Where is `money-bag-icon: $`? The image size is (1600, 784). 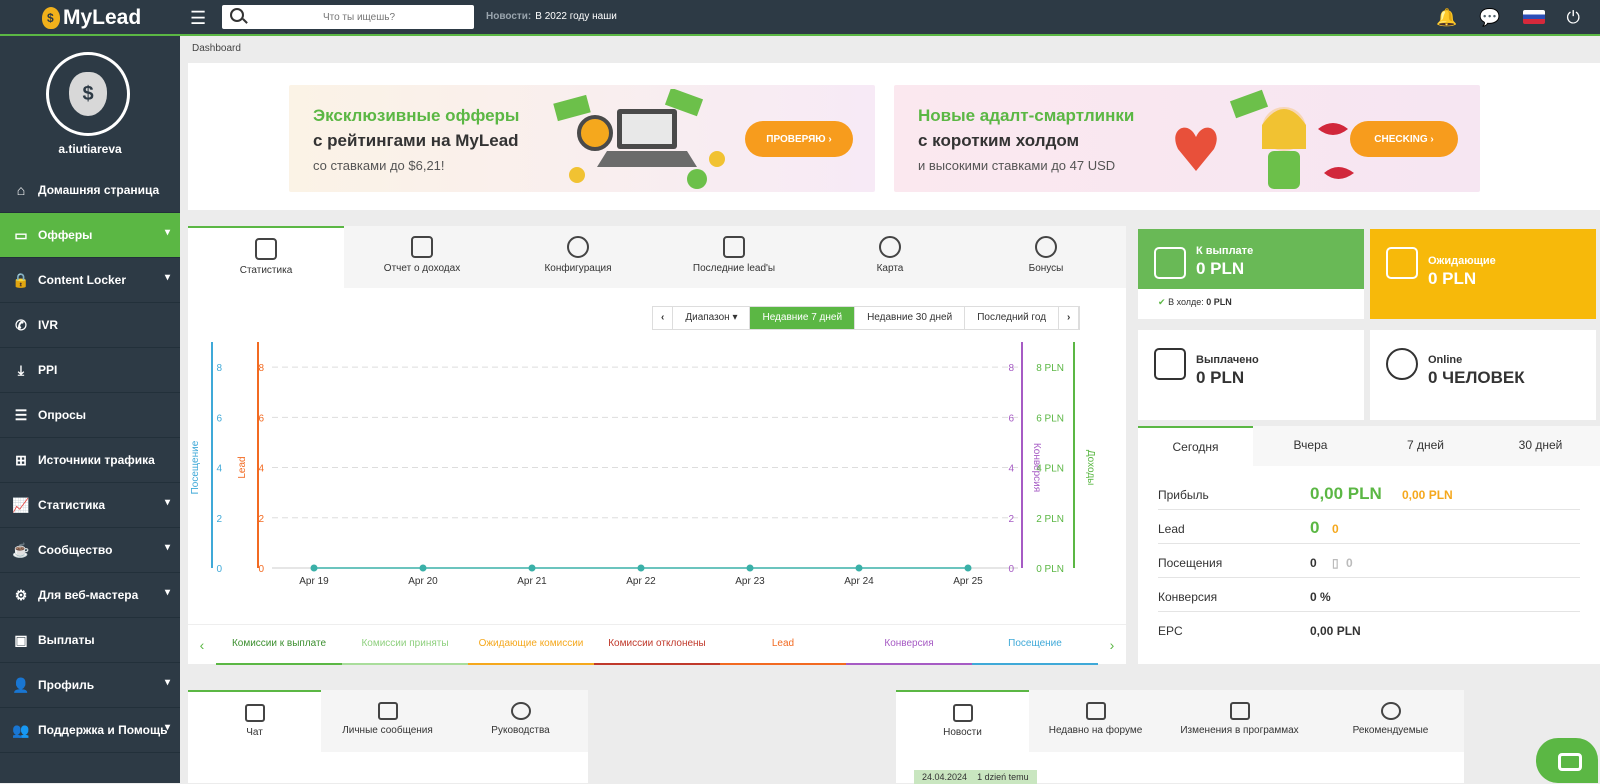 money-bag-icon: $ is located at coordinates (88, 94).